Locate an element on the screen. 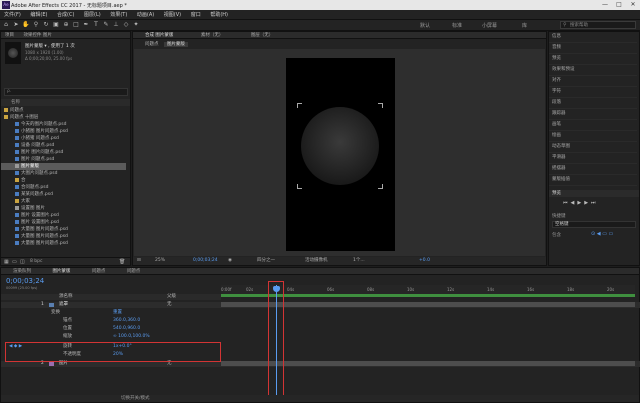 This screenshot has width=640, height=403. breadcrumb-item-active: 图片蒙版 is located at coordinates (175, 44).